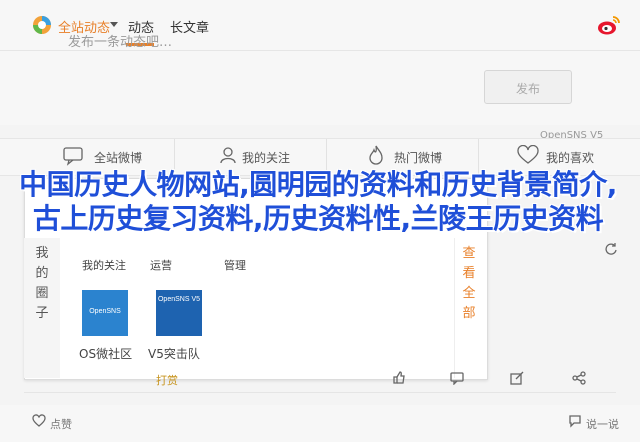  I want to click on like-heart-icon, so click(39, 421).